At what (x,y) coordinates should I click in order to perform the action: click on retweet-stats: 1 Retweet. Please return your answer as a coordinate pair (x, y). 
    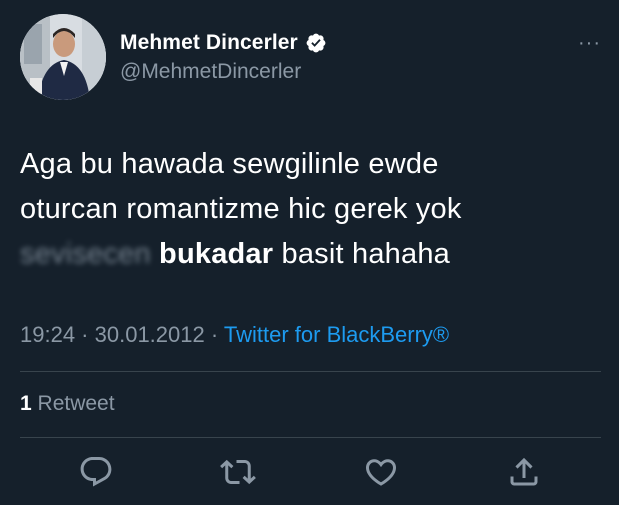
    Looking at the image, I should click on (67, 404).